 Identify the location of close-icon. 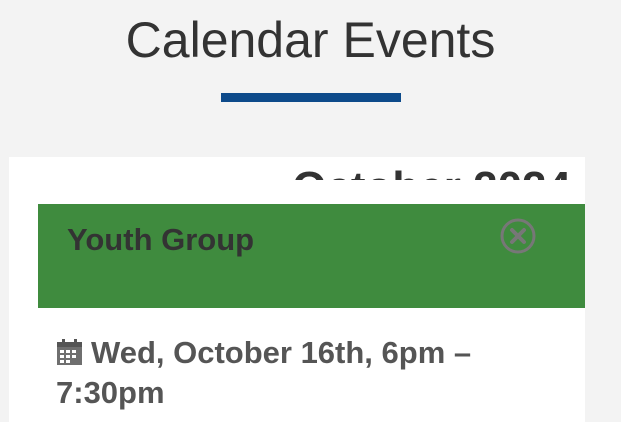
(518, 236).